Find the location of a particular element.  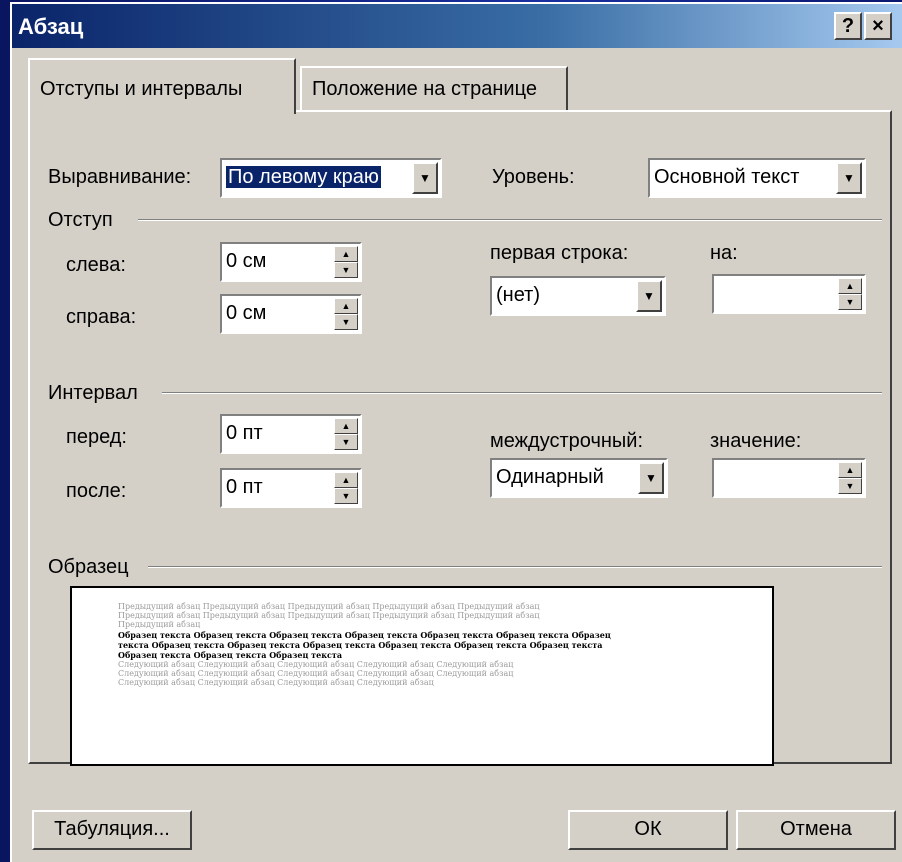

close-button: × is located at coordinates (878, 26).